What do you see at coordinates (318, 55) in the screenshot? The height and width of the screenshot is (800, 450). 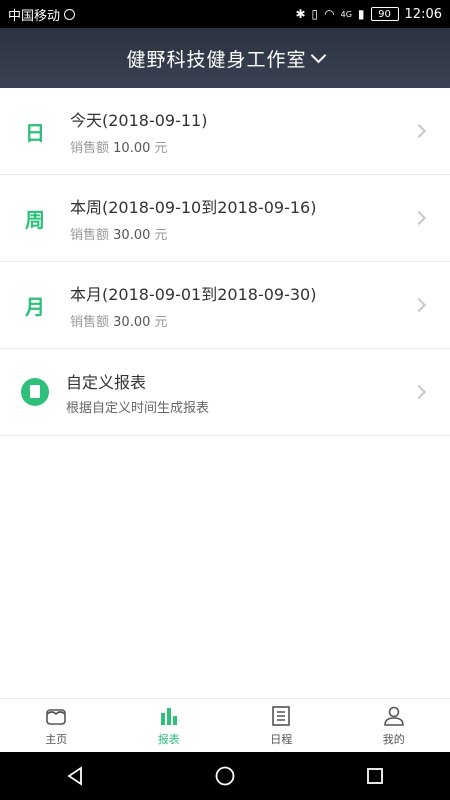 I see `chevron-down-icon` at bounding box center [318, 55].